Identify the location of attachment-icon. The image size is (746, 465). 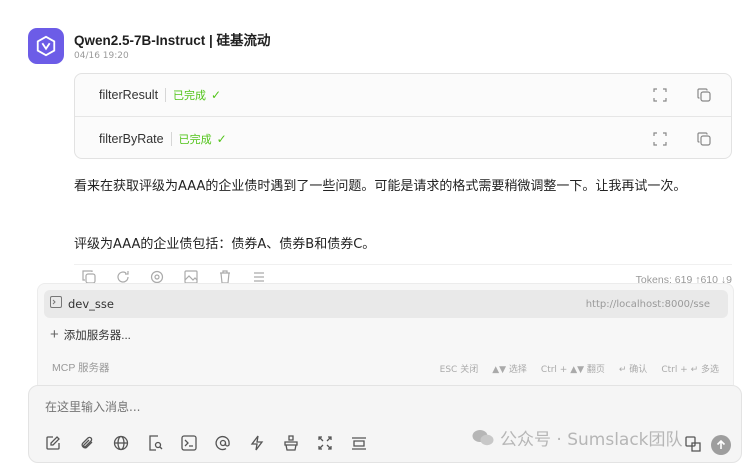
(87, 443).